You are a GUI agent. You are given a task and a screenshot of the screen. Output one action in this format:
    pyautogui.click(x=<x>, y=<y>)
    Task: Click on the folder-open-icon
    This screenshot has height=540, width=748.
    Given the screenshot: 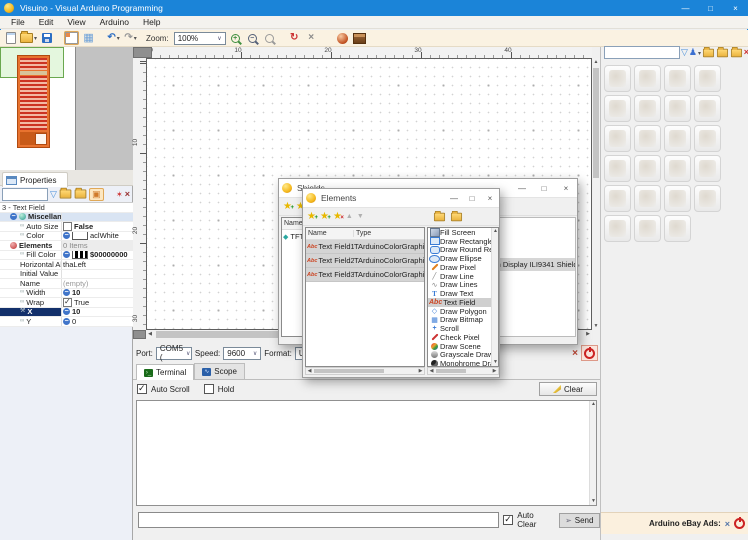 What is the action you would take?
    pyautogui.click(x=736, y=51)
    